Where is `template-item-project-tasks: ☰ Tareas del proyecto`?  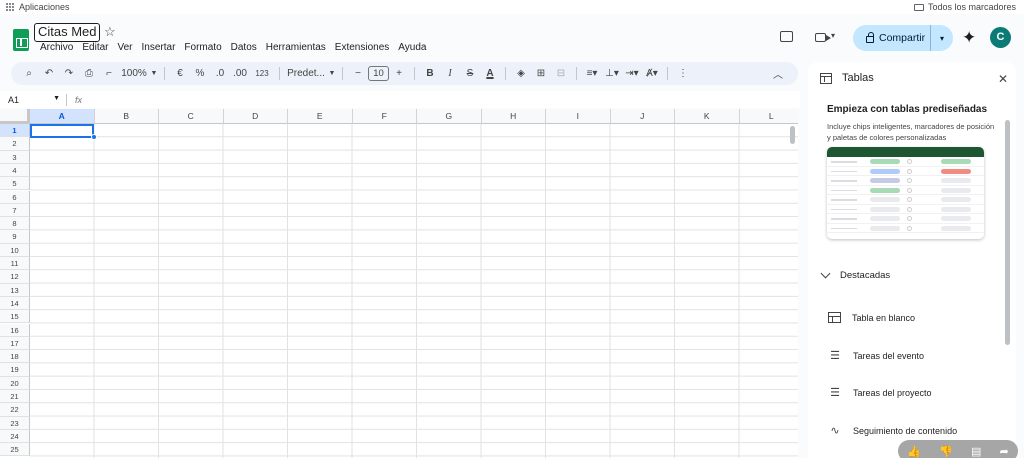 template-item-project-tasks: ☰ Tareas del proyecto is located at coordinates (879, 392).